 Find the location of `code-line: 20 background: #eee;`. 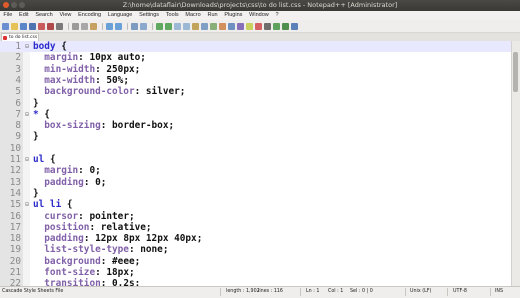

code-line: 20 background: #eee; is located at coordinates (256, 261).